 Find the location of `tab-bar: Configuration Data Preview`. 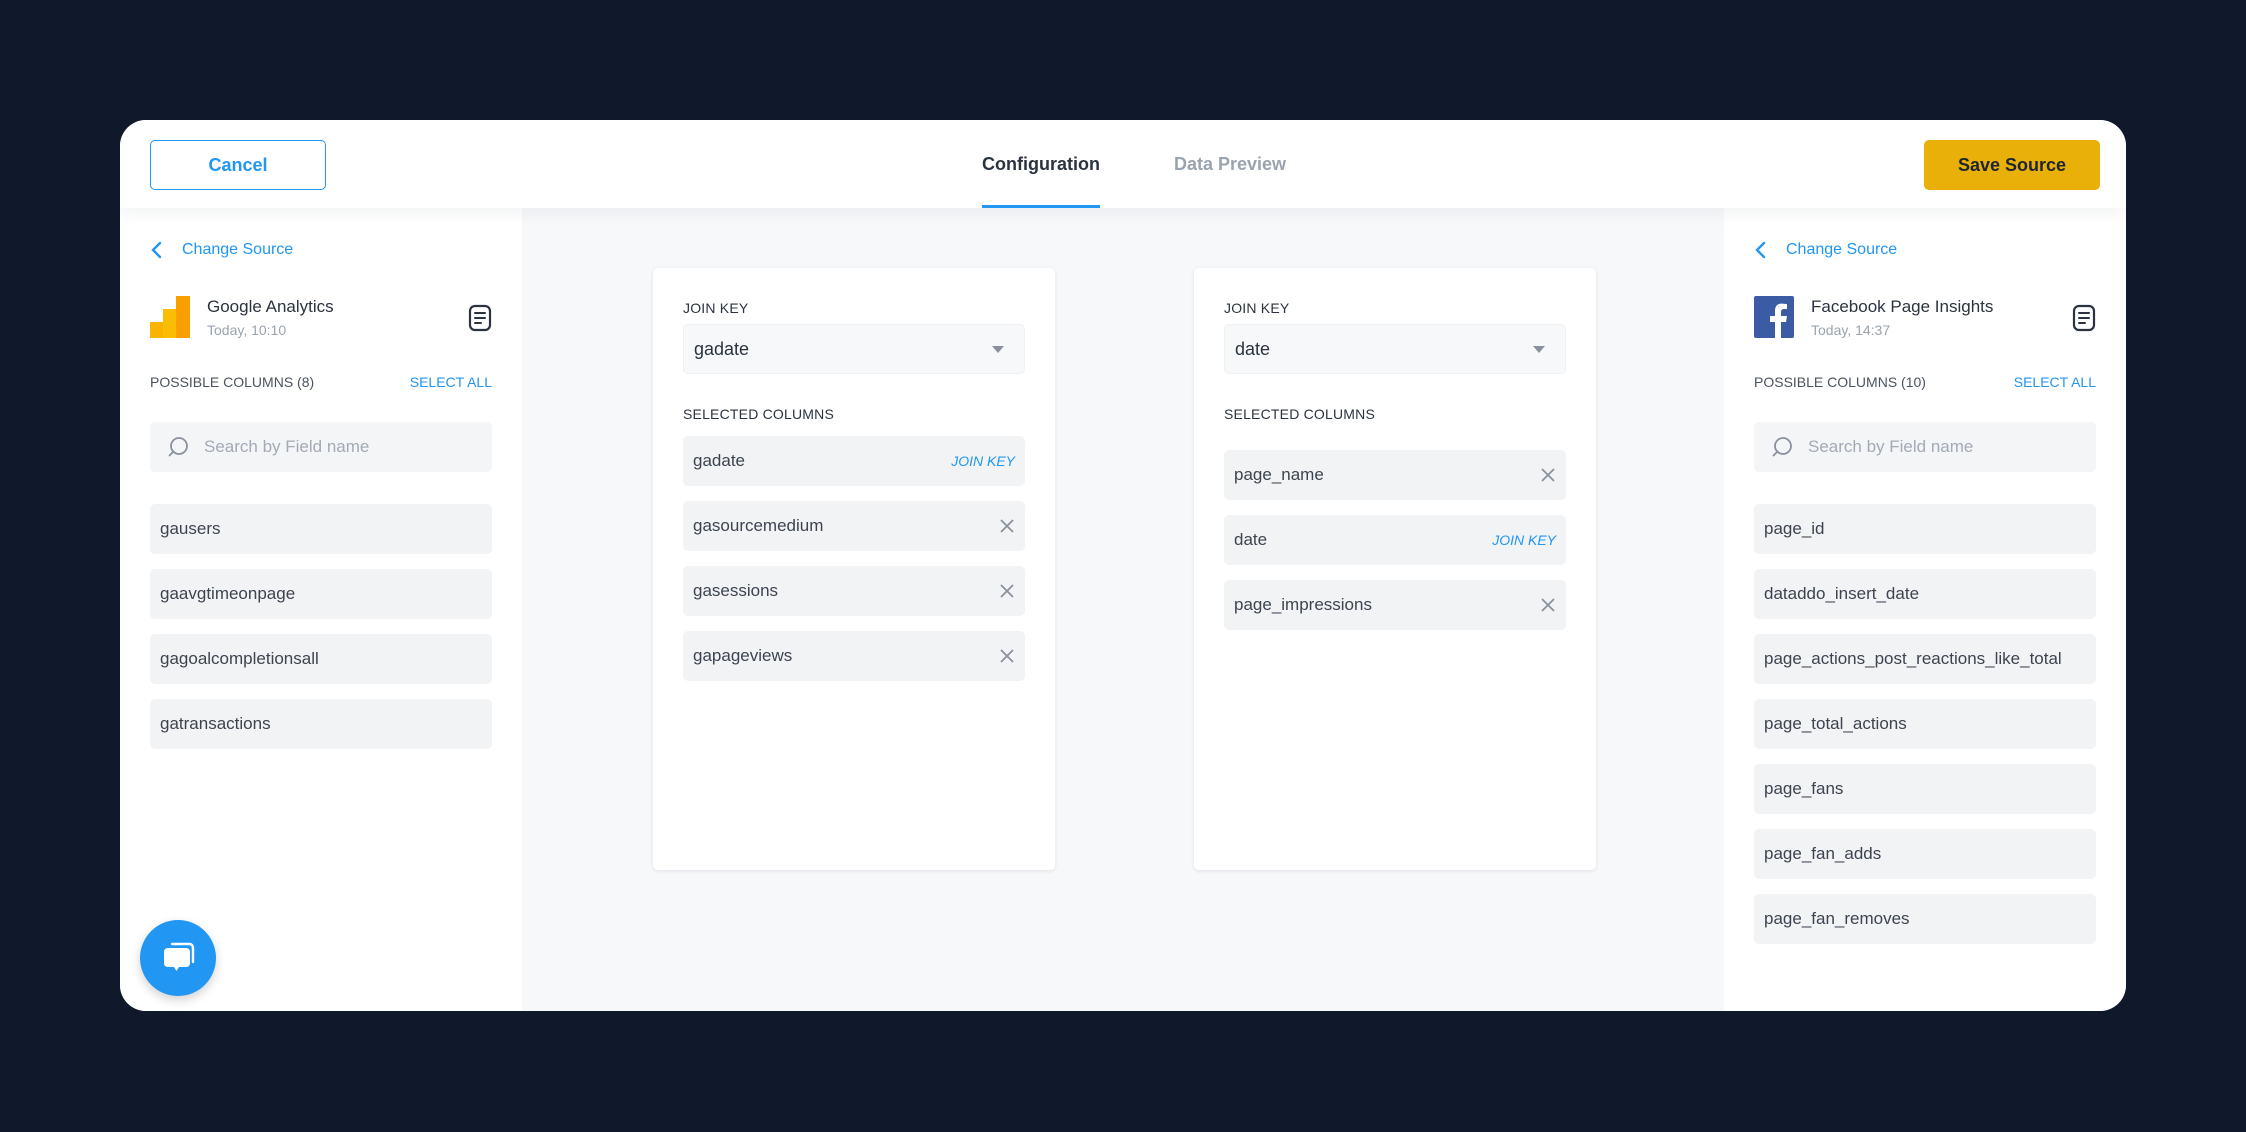

tab-bar: Configuration Data Preview is located at coordinates (1134, 164).